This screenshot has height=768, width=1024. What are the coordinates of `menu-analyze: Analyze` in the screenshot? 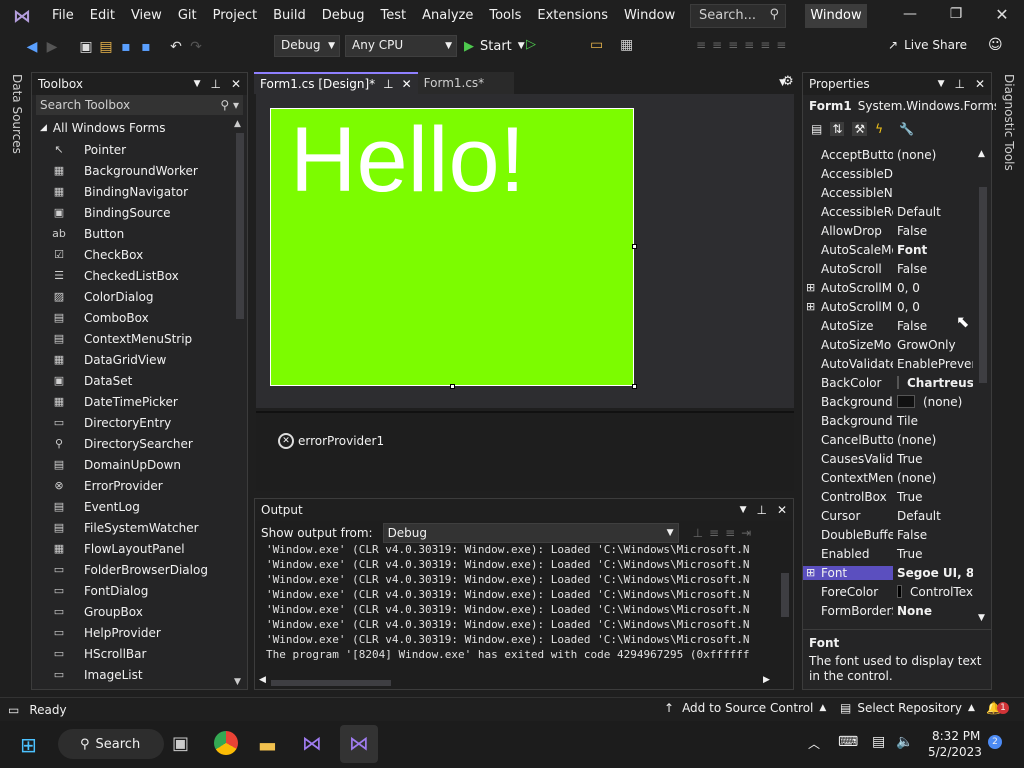 It's located at (447, 16).